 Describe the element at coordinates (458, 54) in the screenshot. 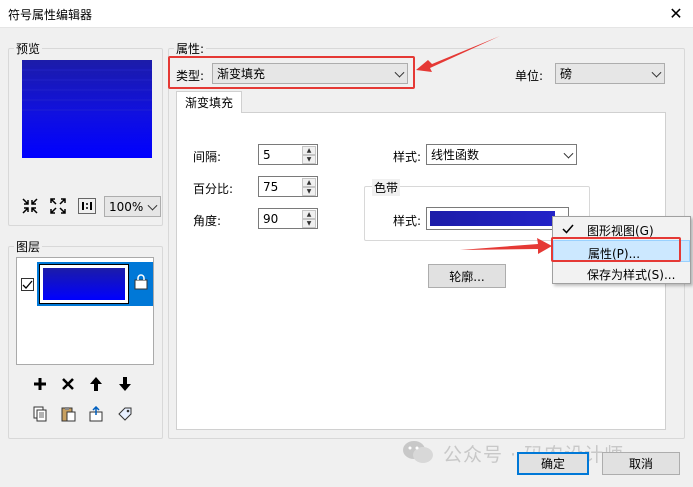

I see `type-annotation-arrow` at that location.